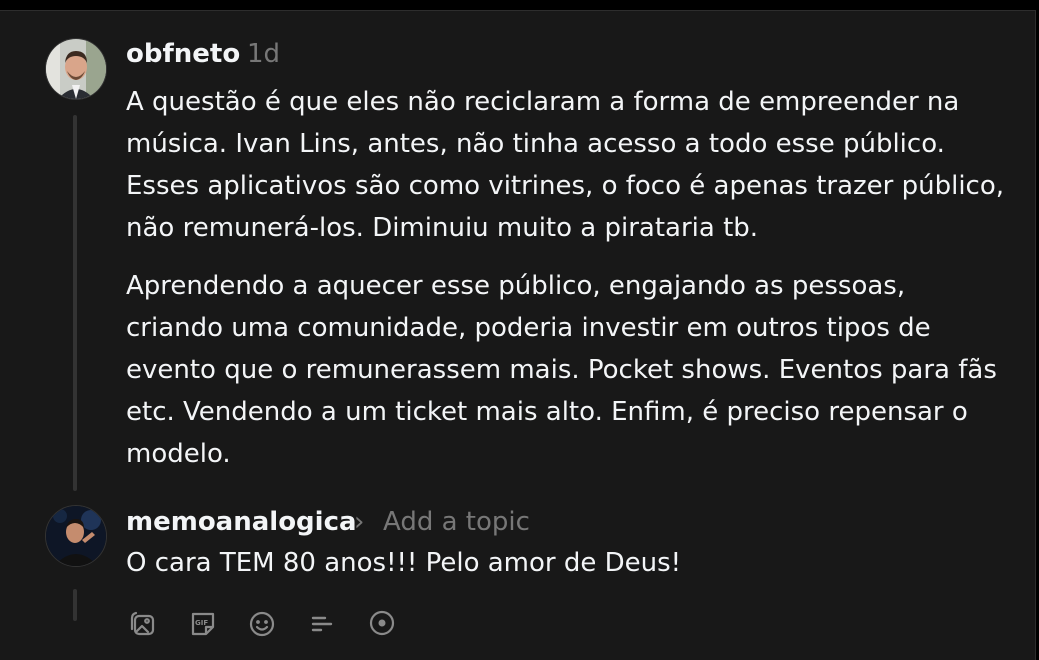 This screenshot has height=660, width=1039. Describe the element at coordinates (75, 605) in the screenshot. I see `thread-line-reply` at that location.